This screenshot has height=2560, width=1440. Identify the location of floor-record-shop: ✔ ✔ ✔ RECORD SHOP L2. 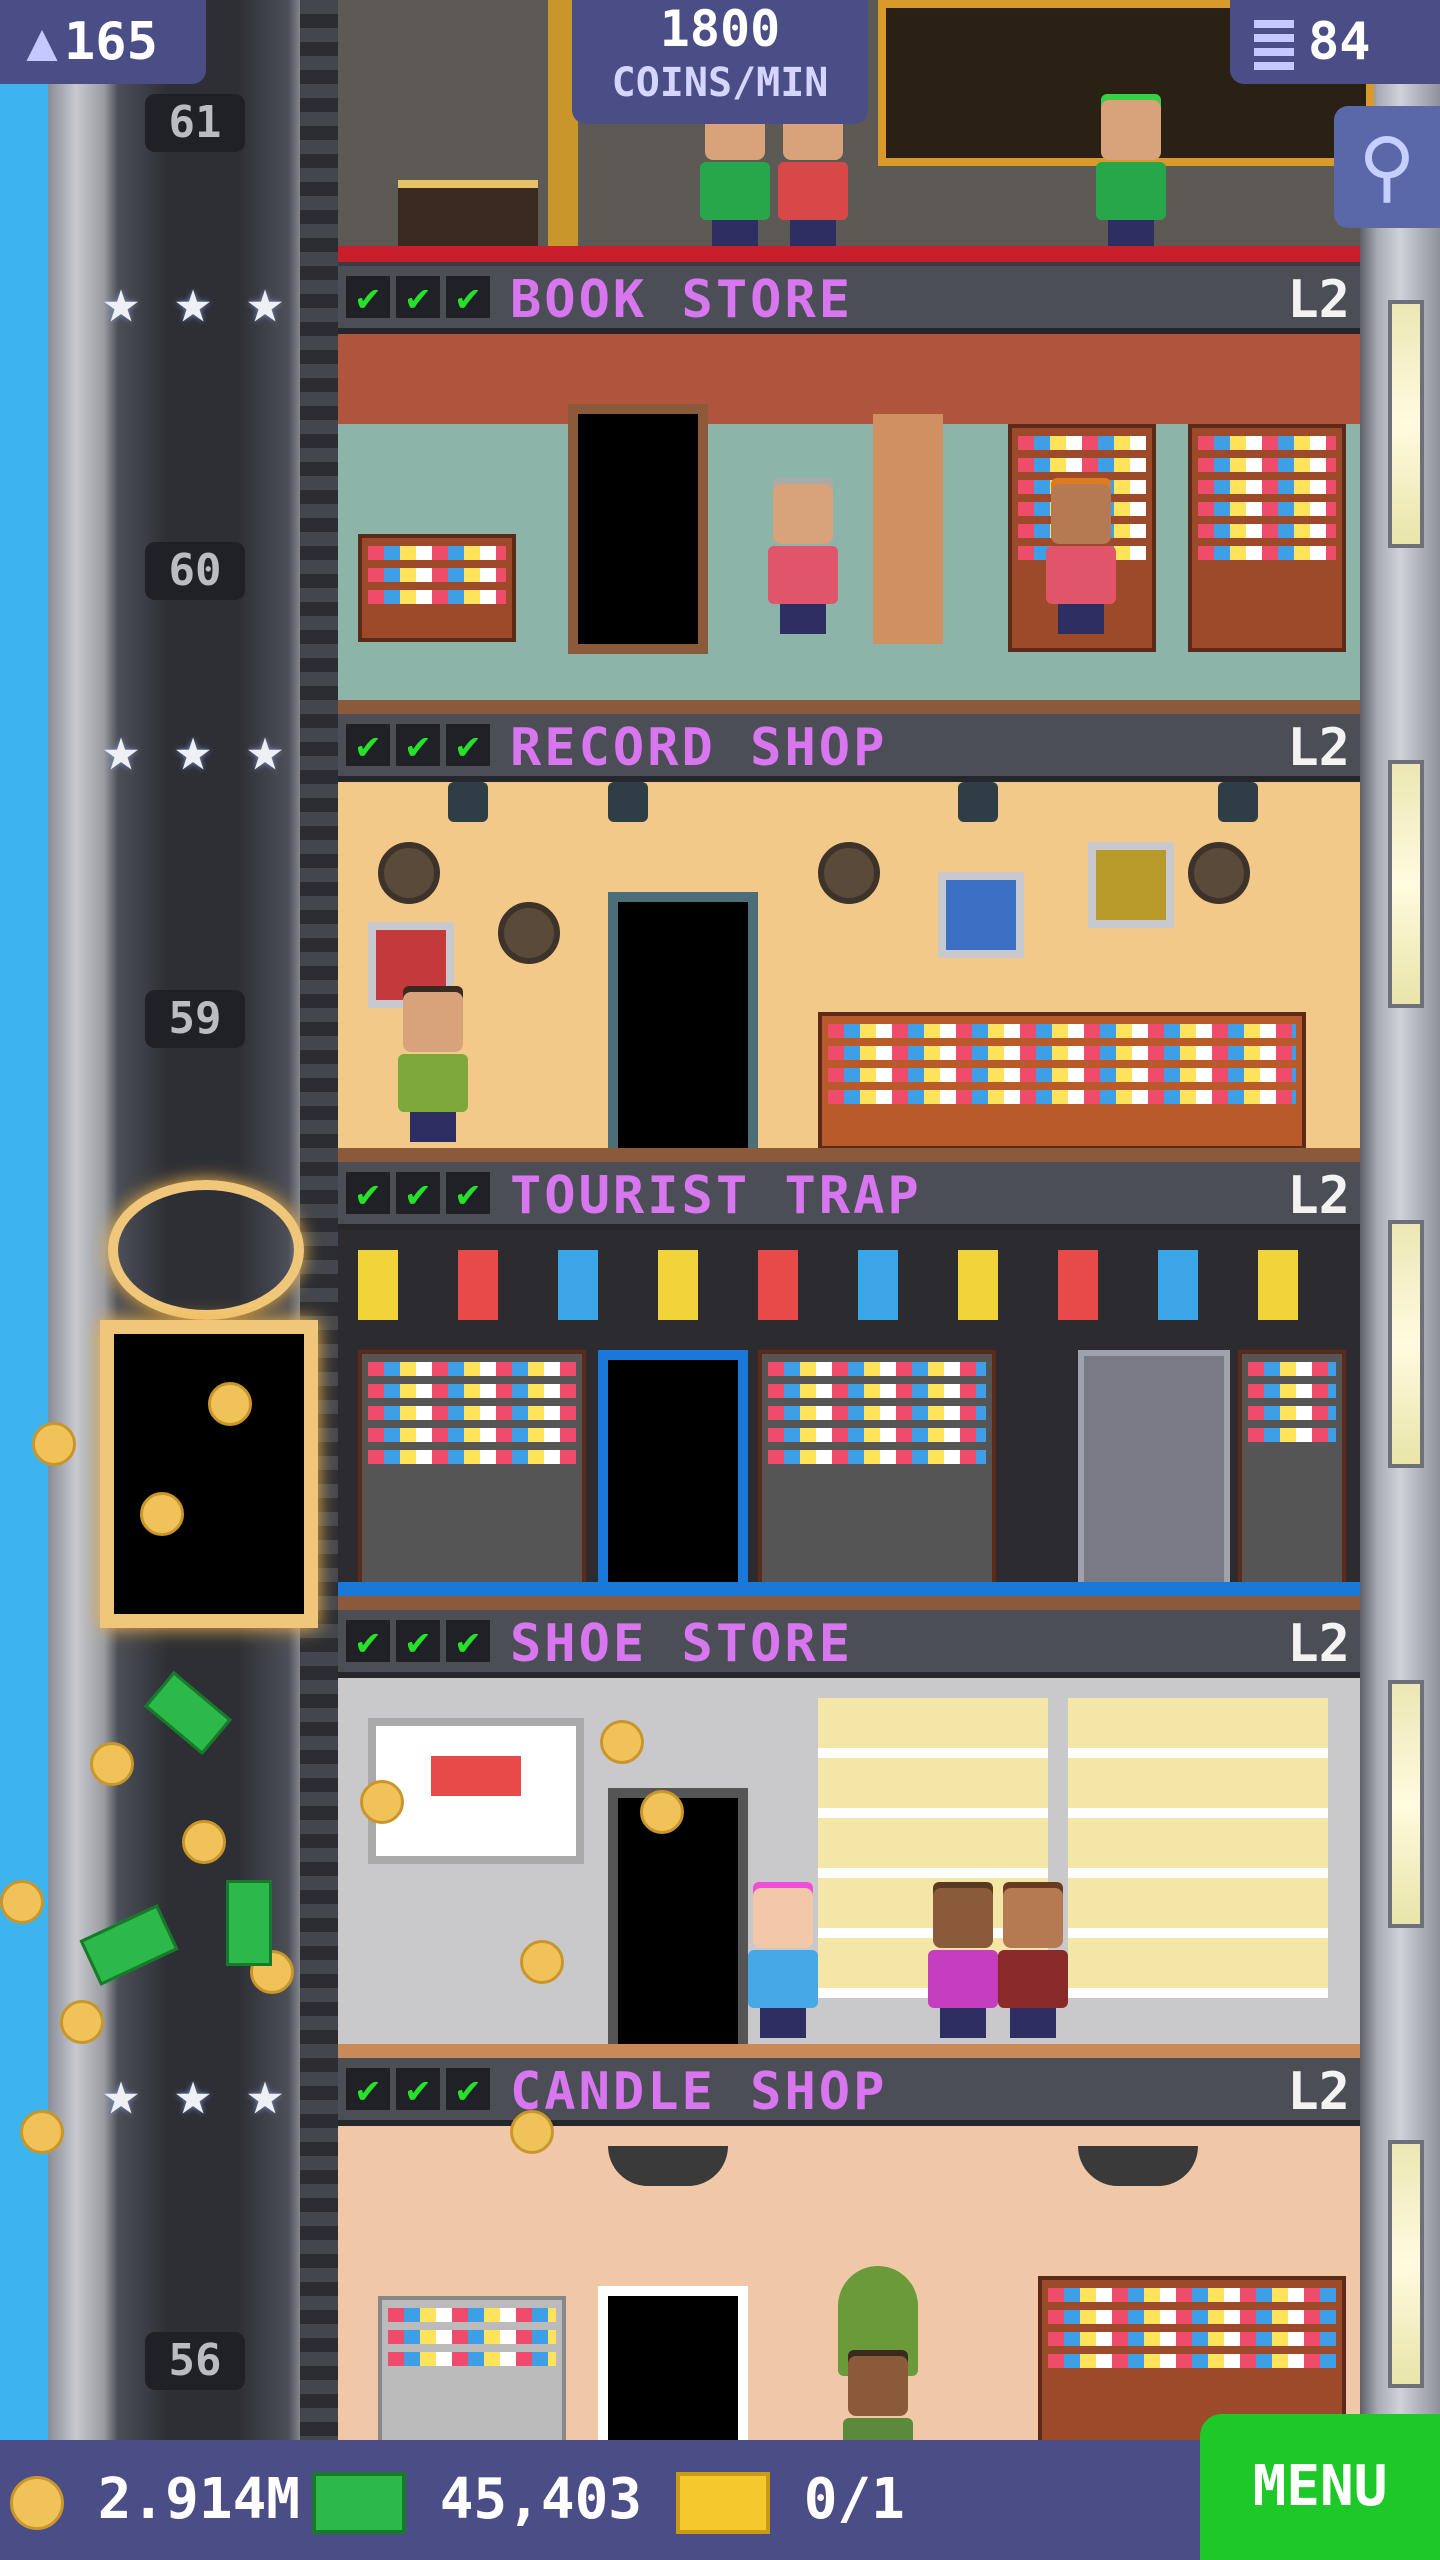
(849, 938).